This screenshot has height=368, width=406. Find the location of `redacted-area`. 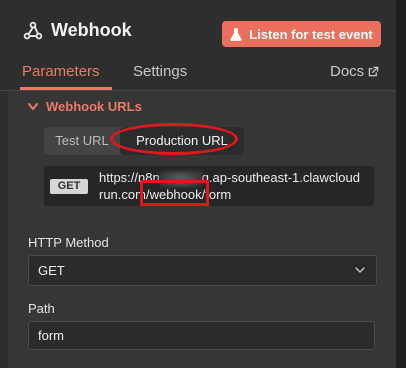

redacted-area is located at coordinates (180, 178).